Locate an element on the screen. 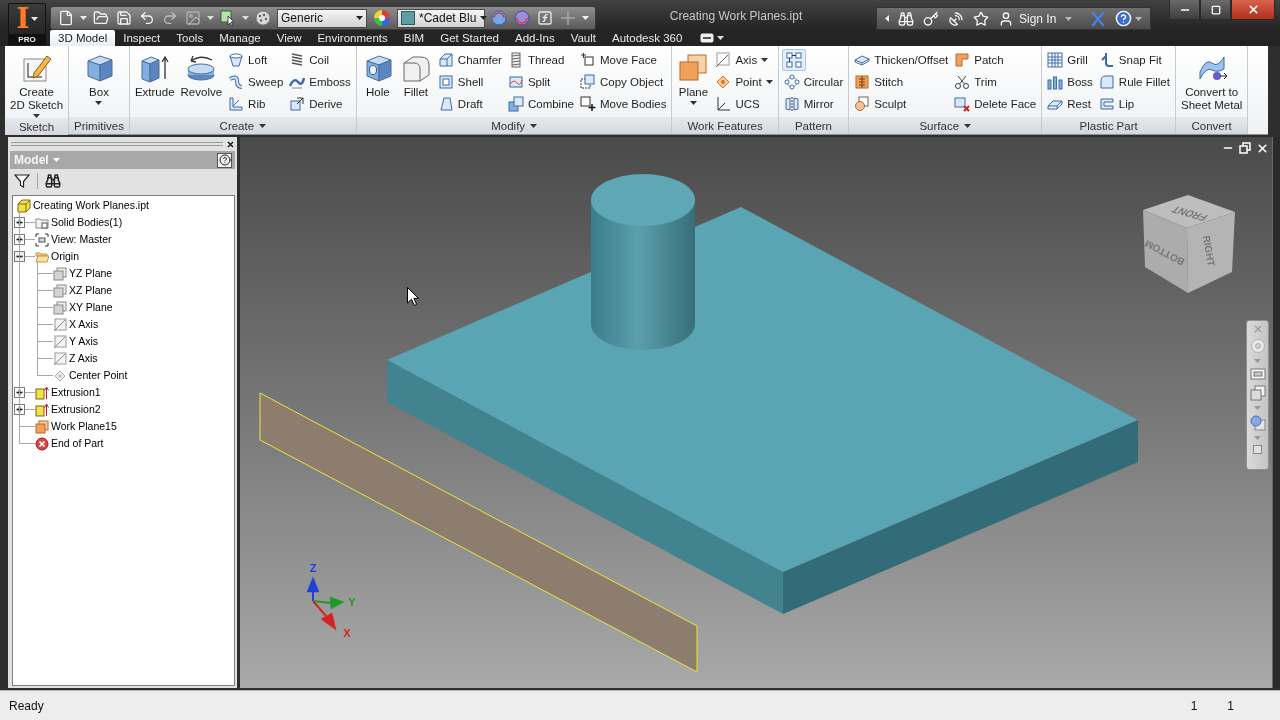 This screenshot has height=720, width=1280. ribbon-button: Coil is located at coordinates (320, 60).